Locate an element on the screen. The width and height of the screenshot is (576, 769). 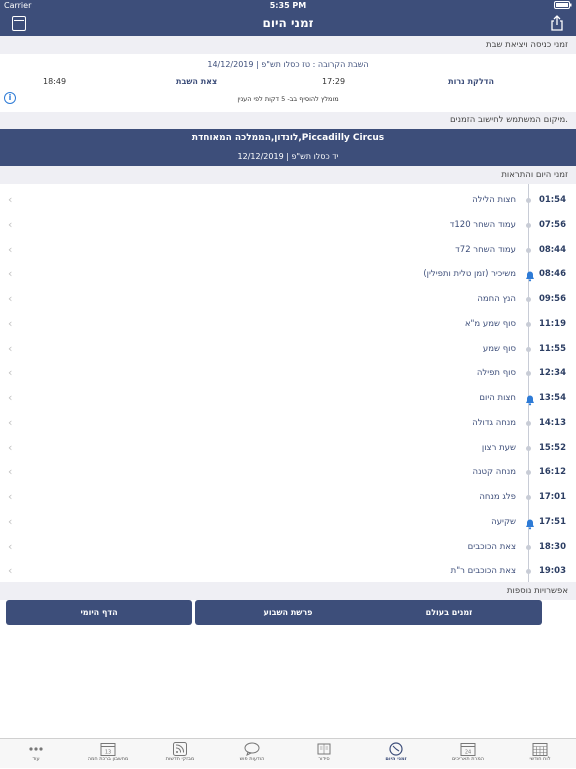
time-row: ‹ פלג מנחה 17:01 is located at coordinates (288, 496).